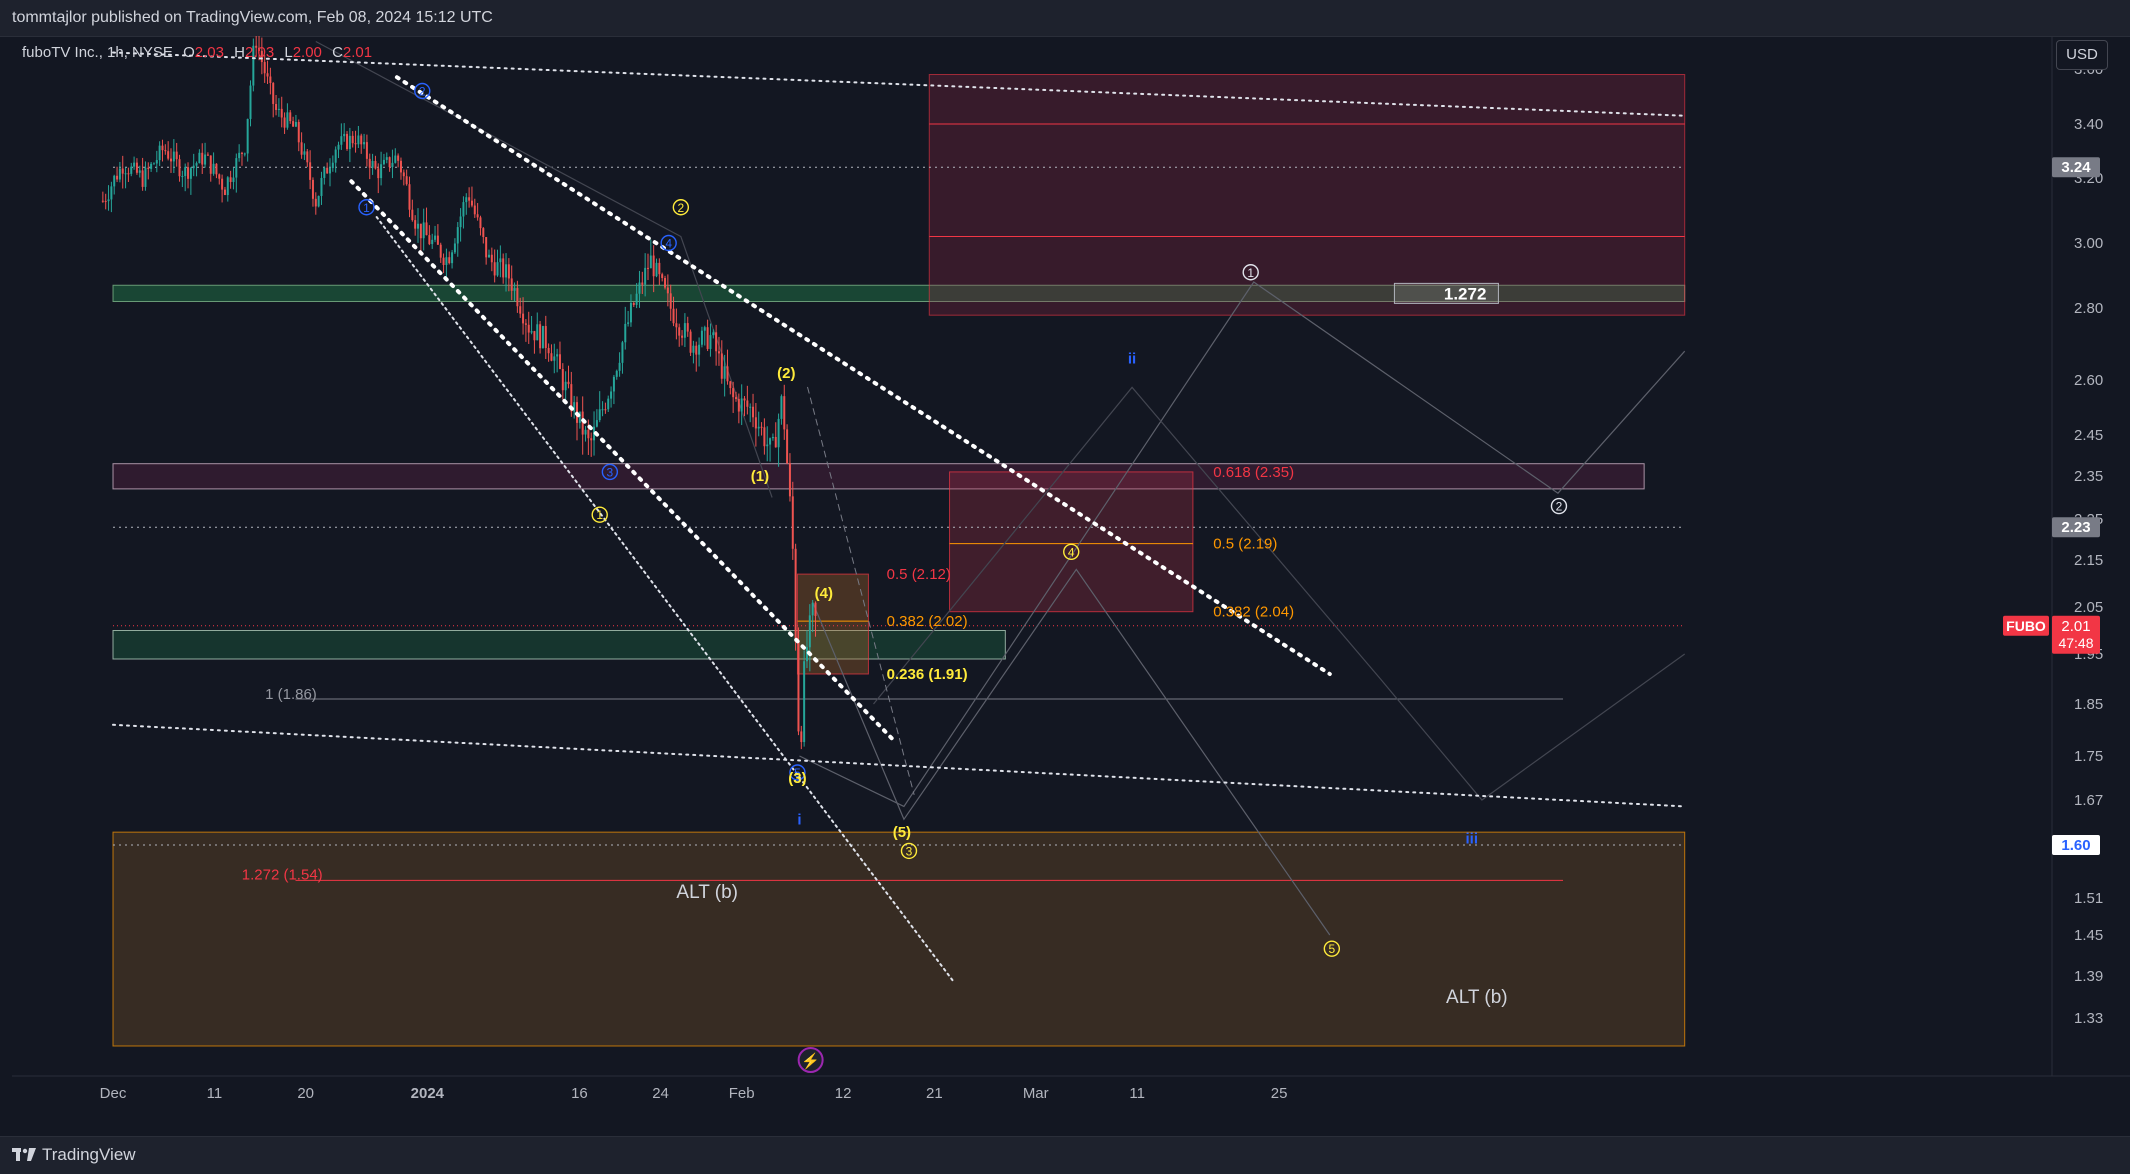 The width and height of the screenshot is (2130, 1174). What do you see at coordinates (760, 476) in the screenshot?
I see `wave-label: (1)` at bounding box center [760, 476].